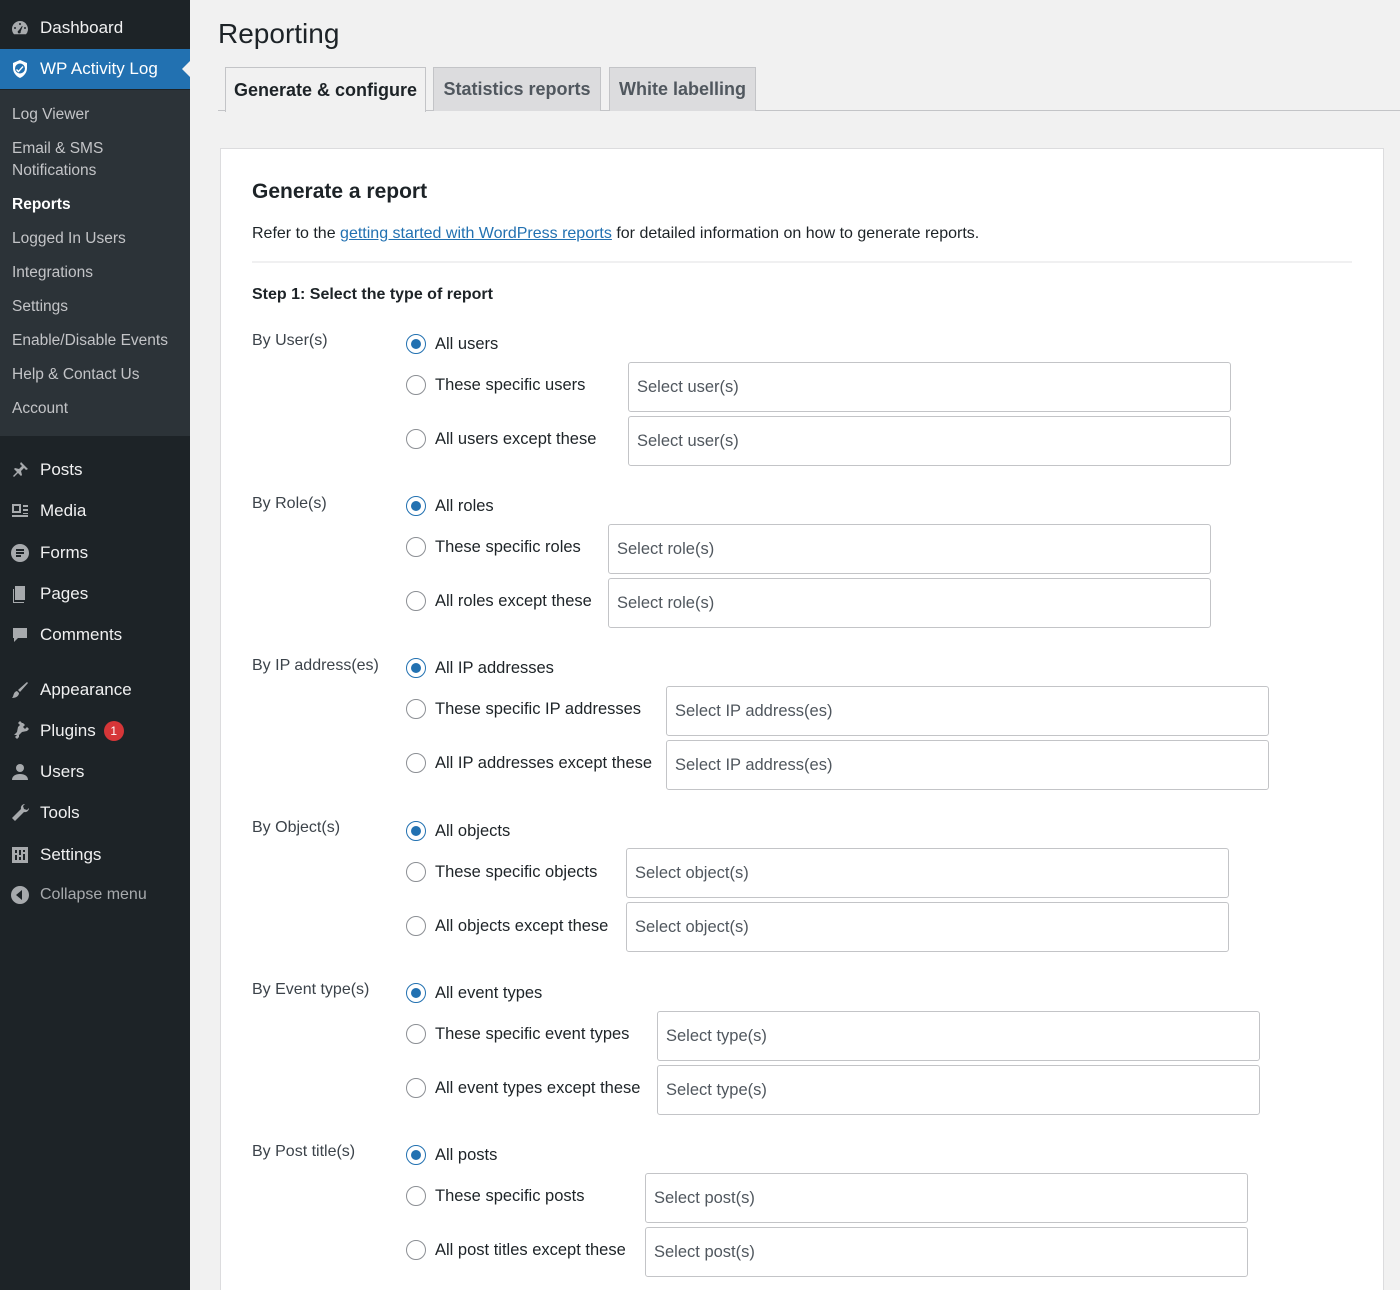 This screenshot has width=1400, height=1290. I want to click on specific-ips-select: Select IP address(es), so click(967, 711).